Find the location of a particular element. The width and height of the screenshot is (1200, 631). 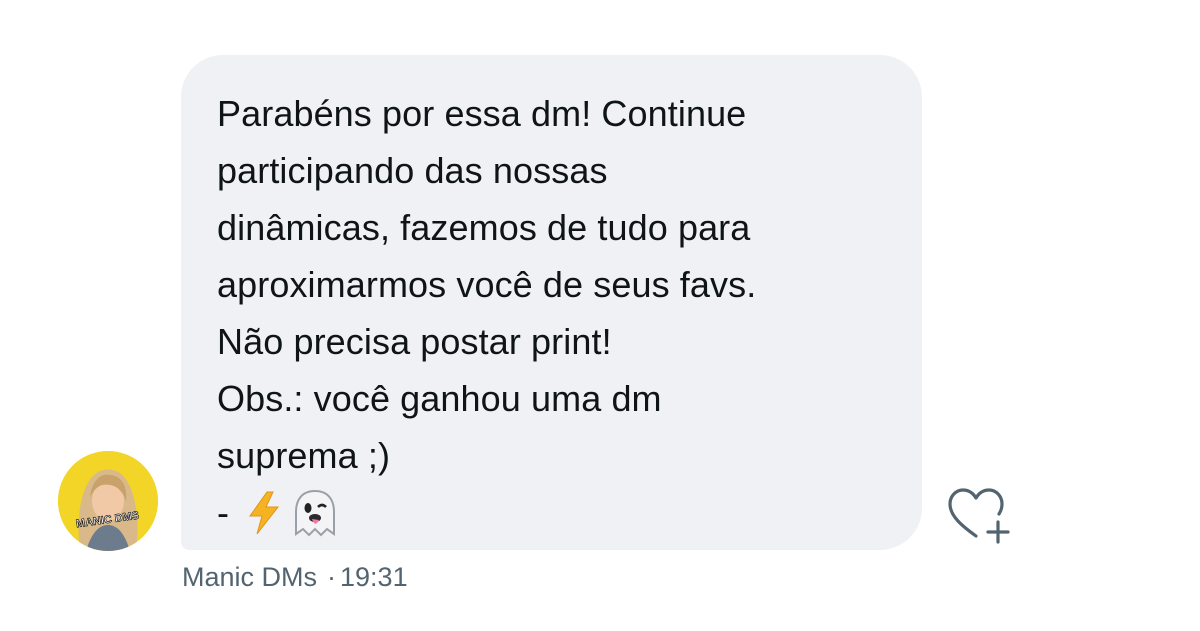

message-dash: - is located at coordinates (223, 512).